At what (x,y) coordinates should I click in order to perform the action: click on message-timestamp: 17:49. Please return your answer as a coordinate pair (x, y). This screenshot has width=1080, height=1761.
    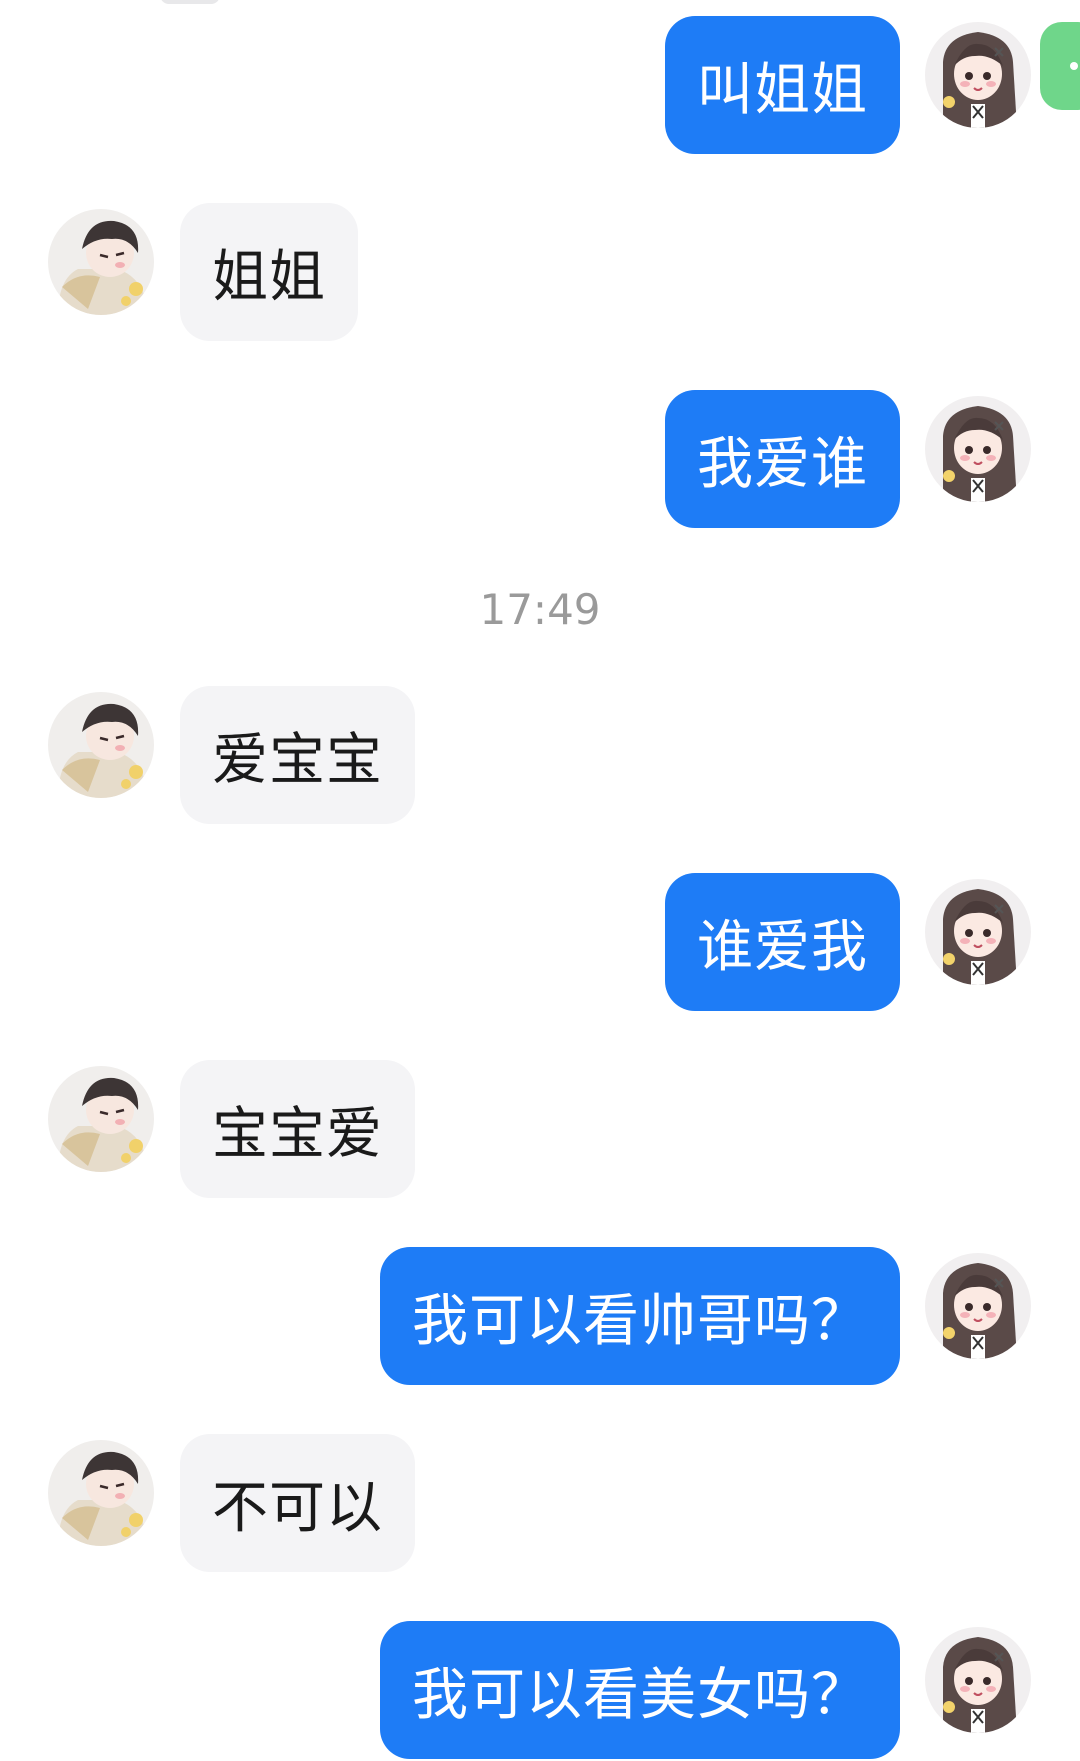
    Looking at the image, I should click on (540, 609).